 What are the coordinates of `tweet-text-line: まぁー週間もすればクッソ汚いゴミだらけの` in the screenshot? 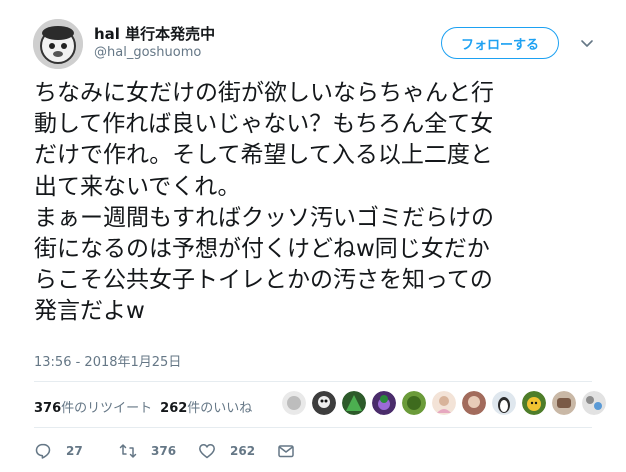 It's located at (264, 217).